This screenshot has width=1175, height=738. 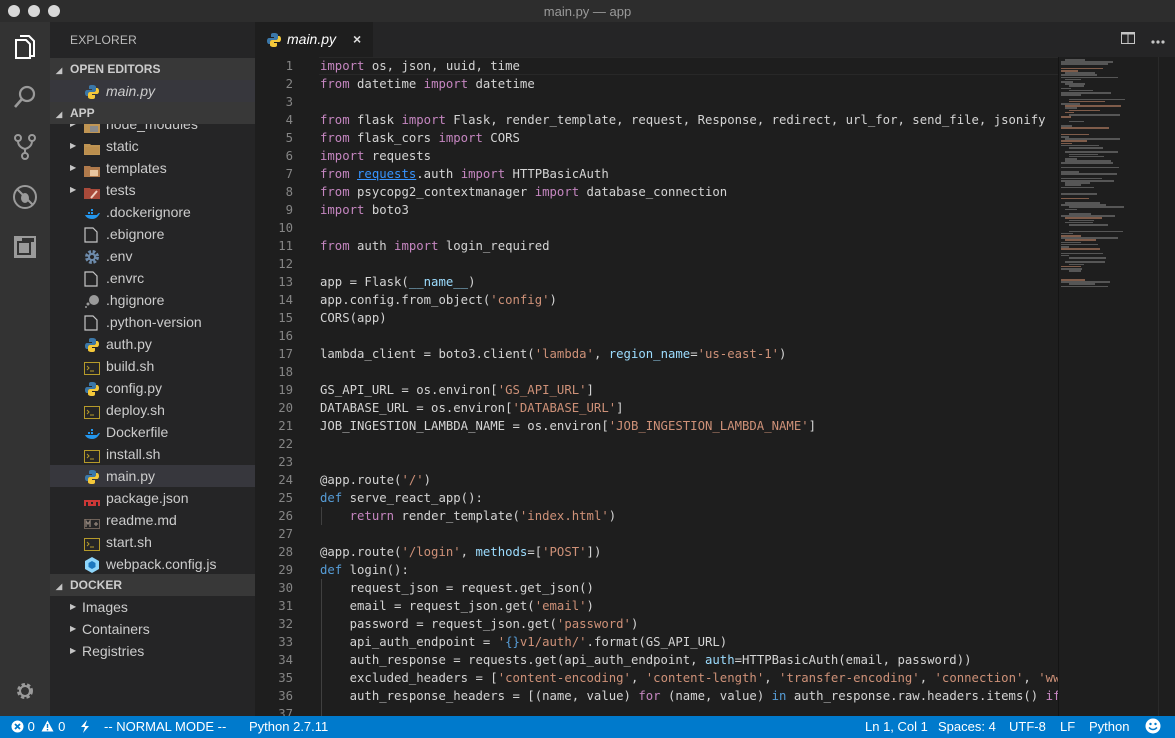 What do you see at coordinates (152, 366) in the screenshot?
I see `tree-file: build.sh` at bounding box center [152, 366].